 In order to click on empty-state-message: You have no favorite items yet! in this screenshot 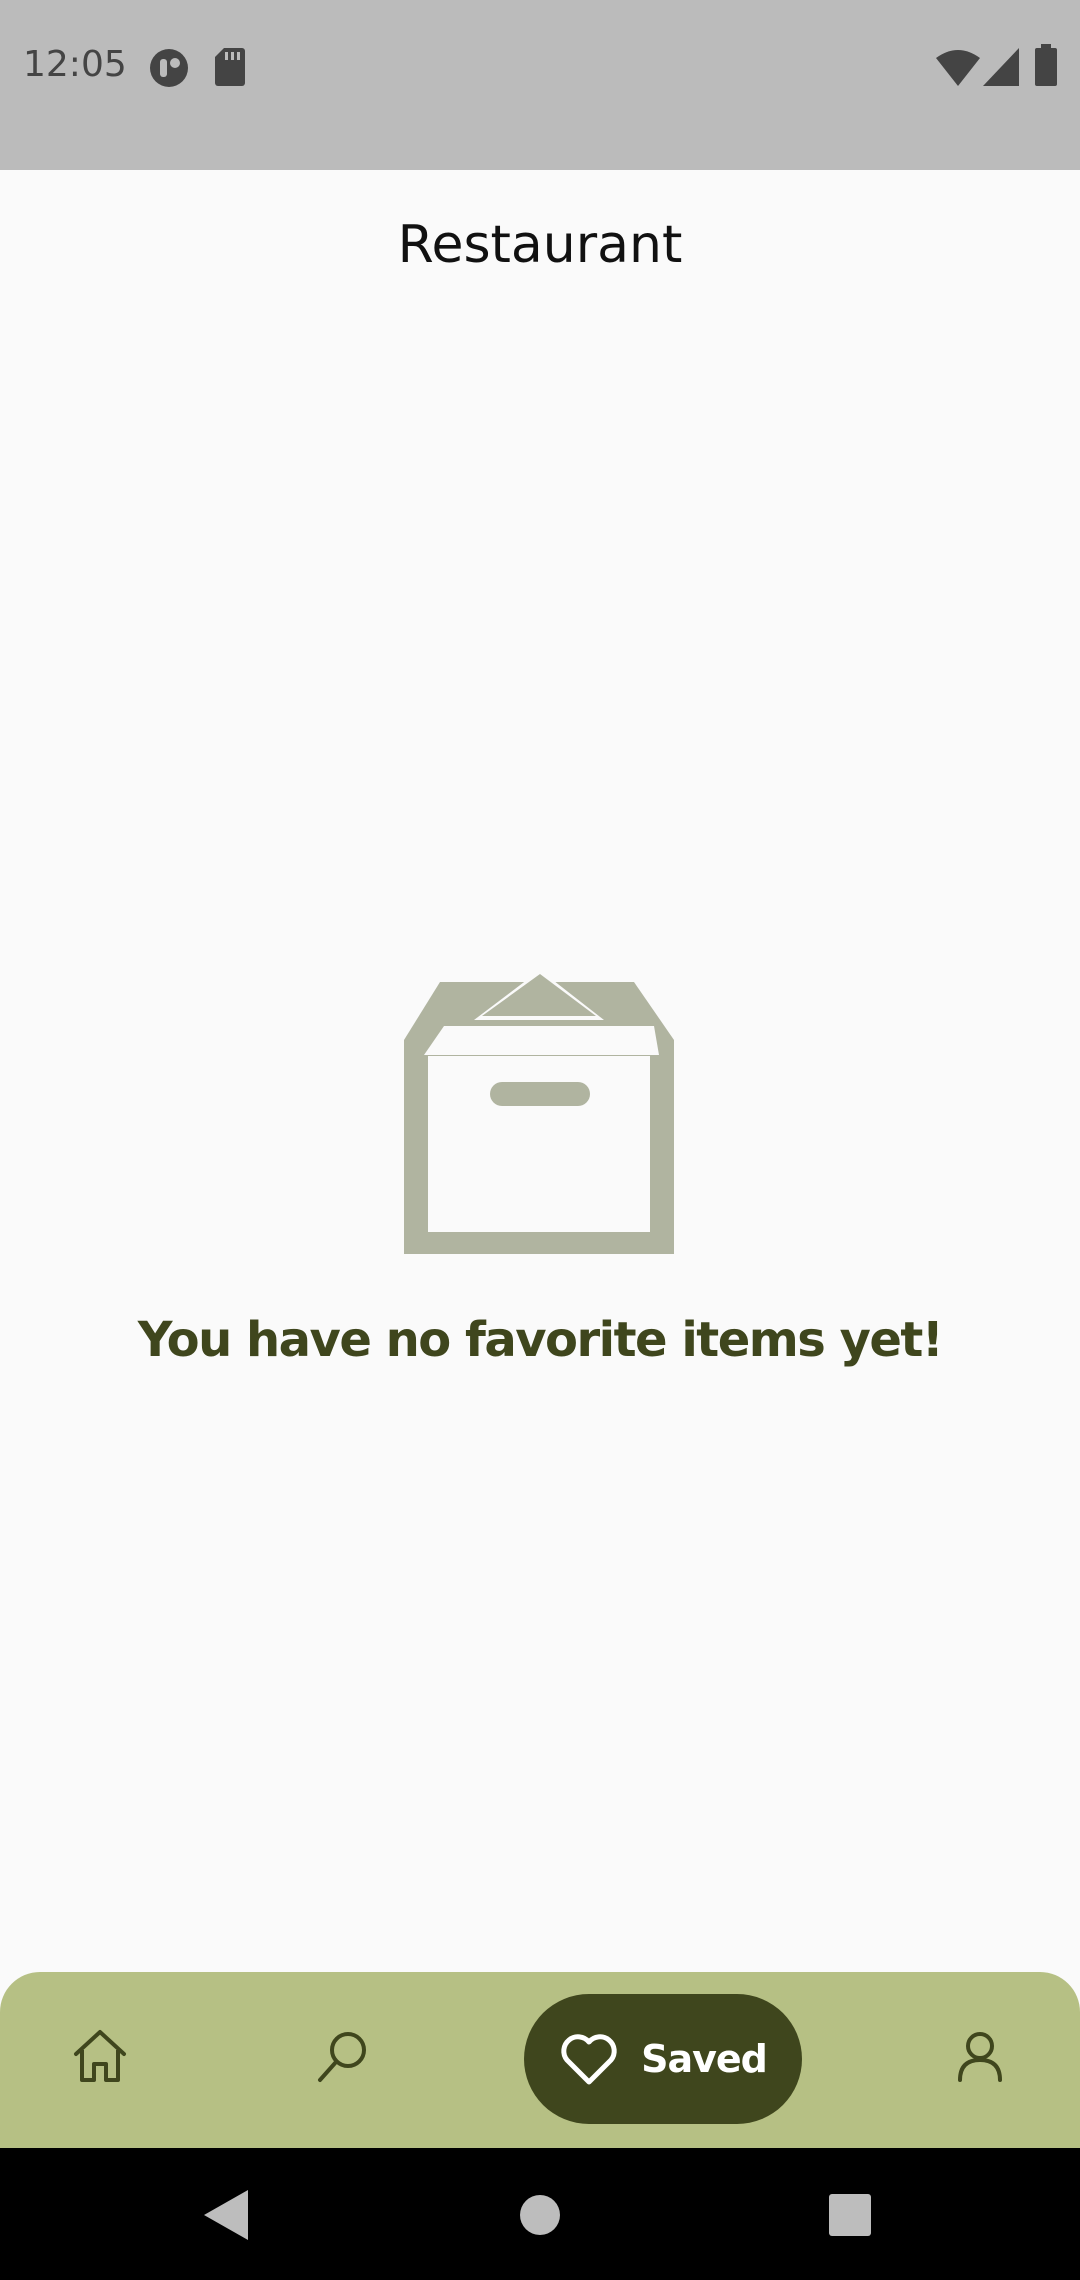, I will do `click(540, 1340)`.